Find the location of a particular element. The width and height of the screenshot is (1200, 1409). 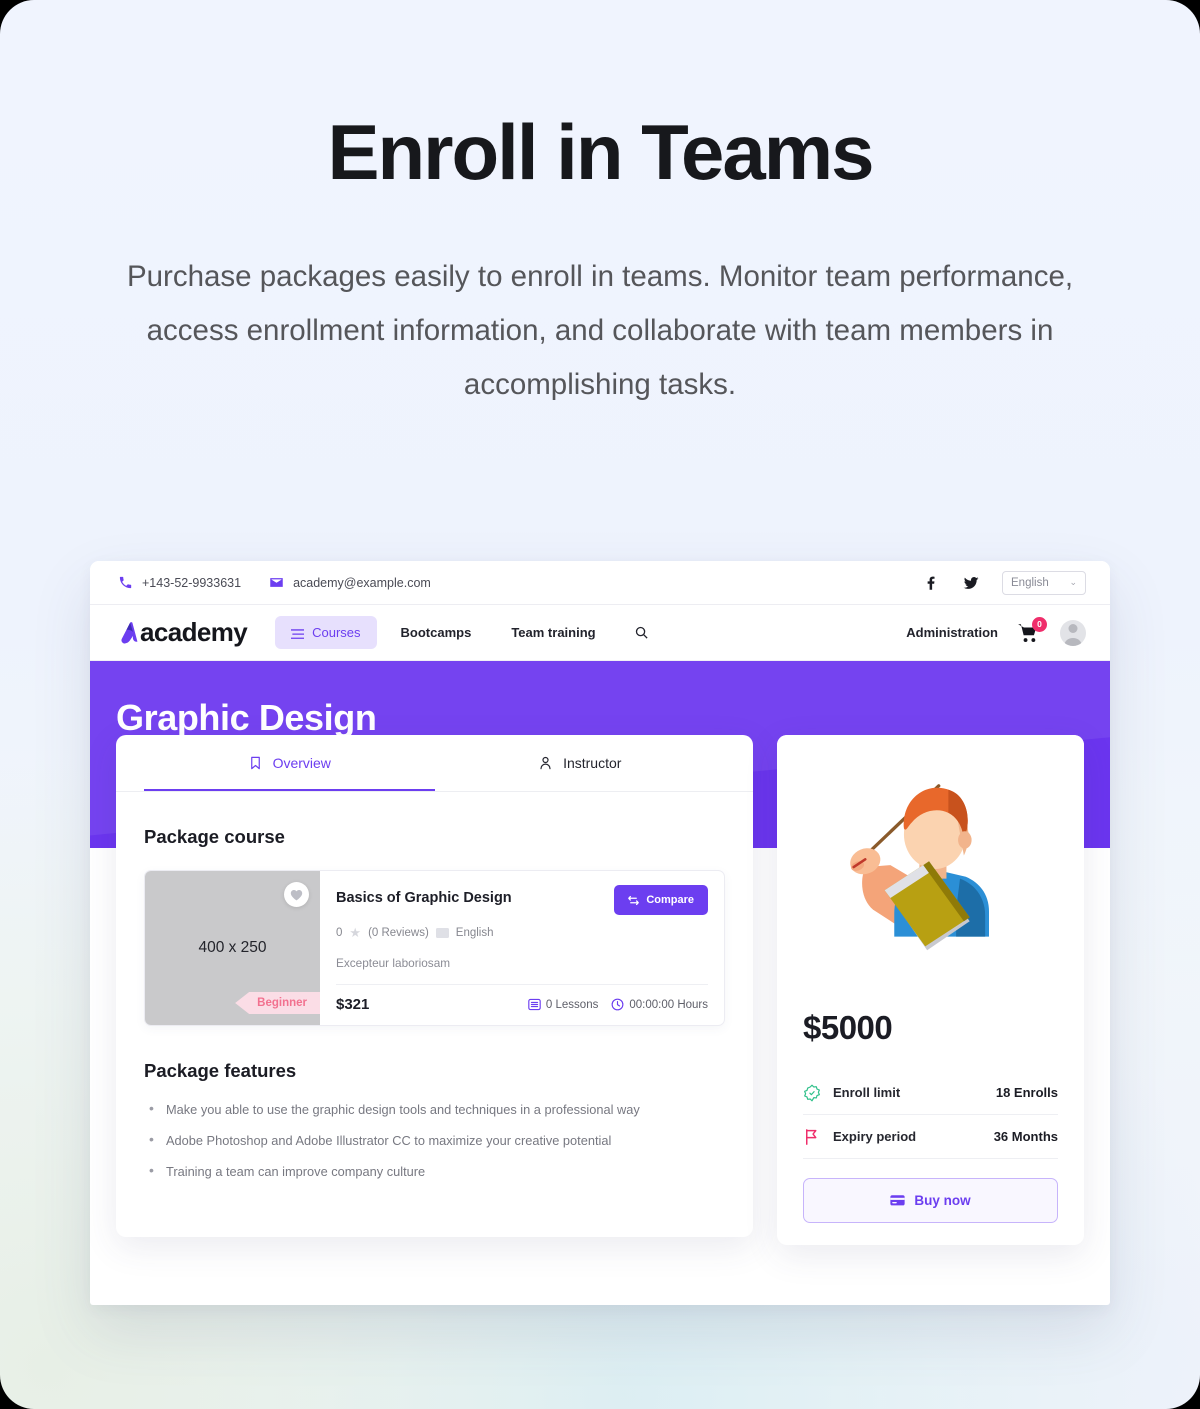

envelope-icon is located at coordinates (276, 582).